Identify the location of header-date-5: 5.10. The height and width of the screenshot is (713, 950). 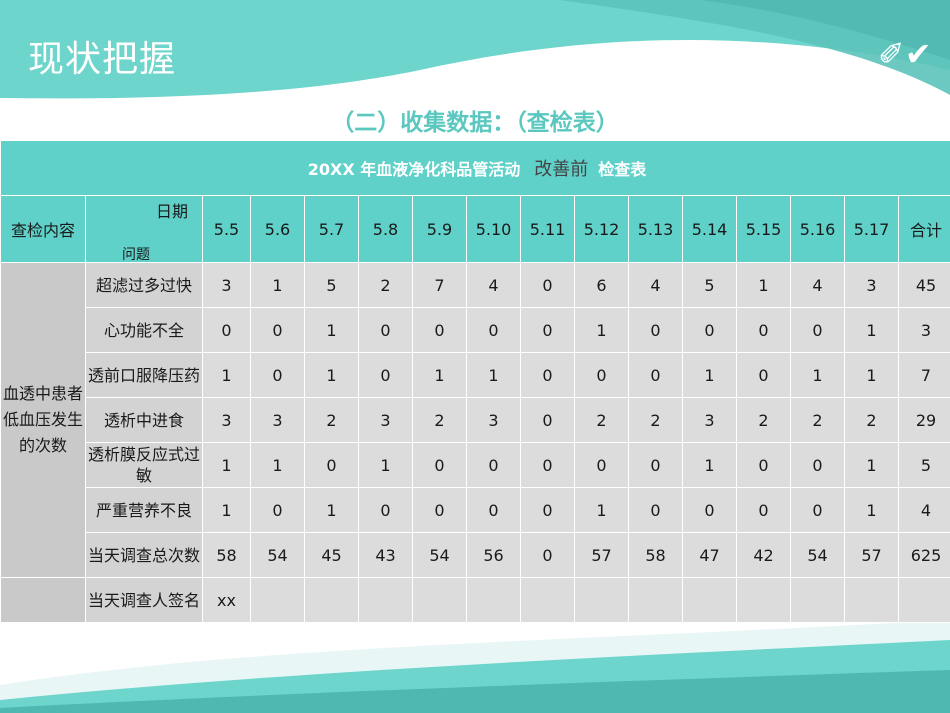
(493, 229).